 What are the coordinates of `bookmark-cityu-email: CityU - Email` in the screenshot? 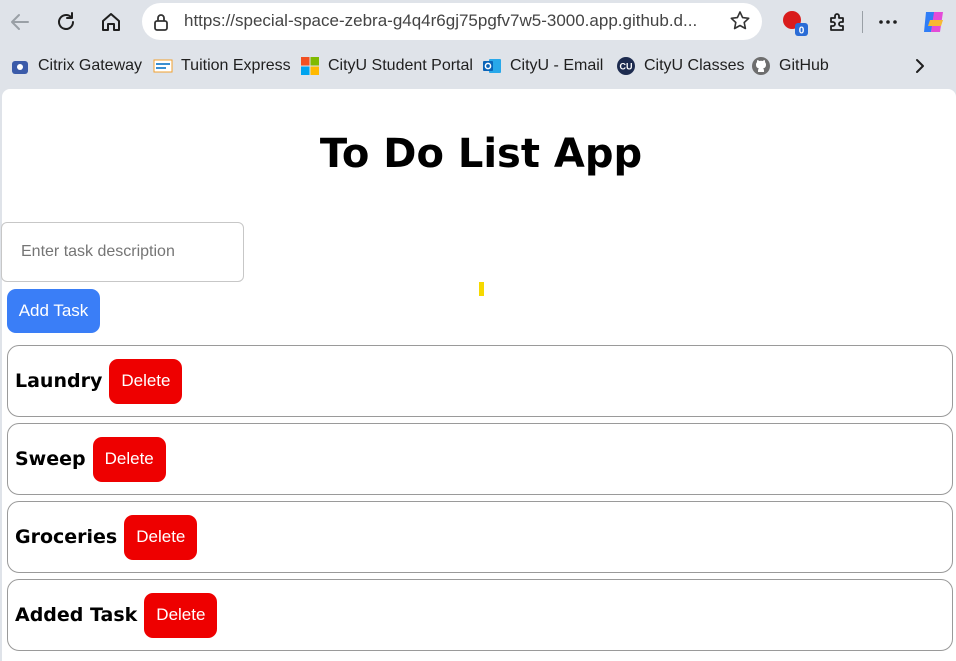 It's located at (542, 66).